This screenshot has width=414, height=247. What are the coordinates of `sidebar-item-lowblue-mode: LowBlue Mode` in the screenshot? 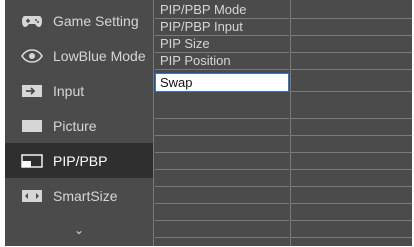 It's located at (79, 55).